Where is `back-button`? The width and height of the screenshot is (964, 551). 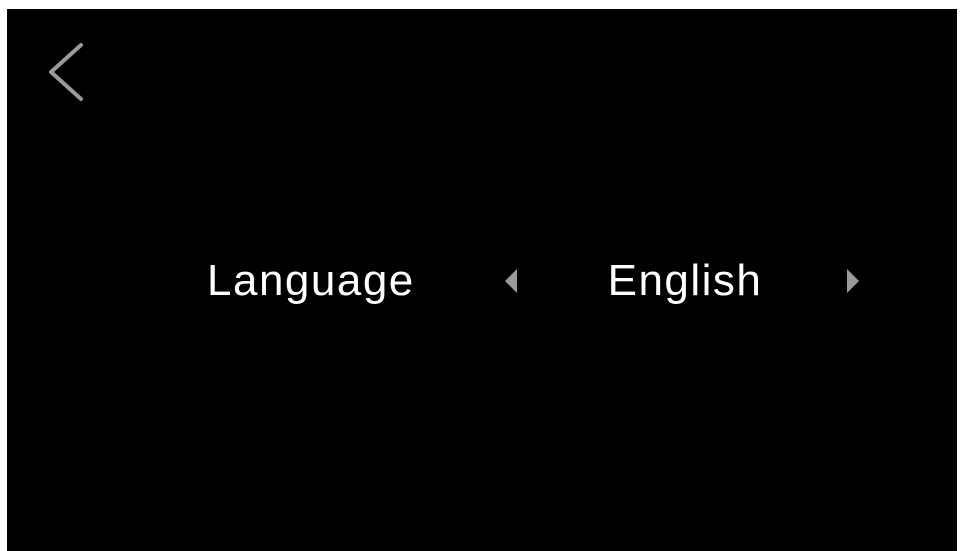 back-button is located at coordinates (67, 72).